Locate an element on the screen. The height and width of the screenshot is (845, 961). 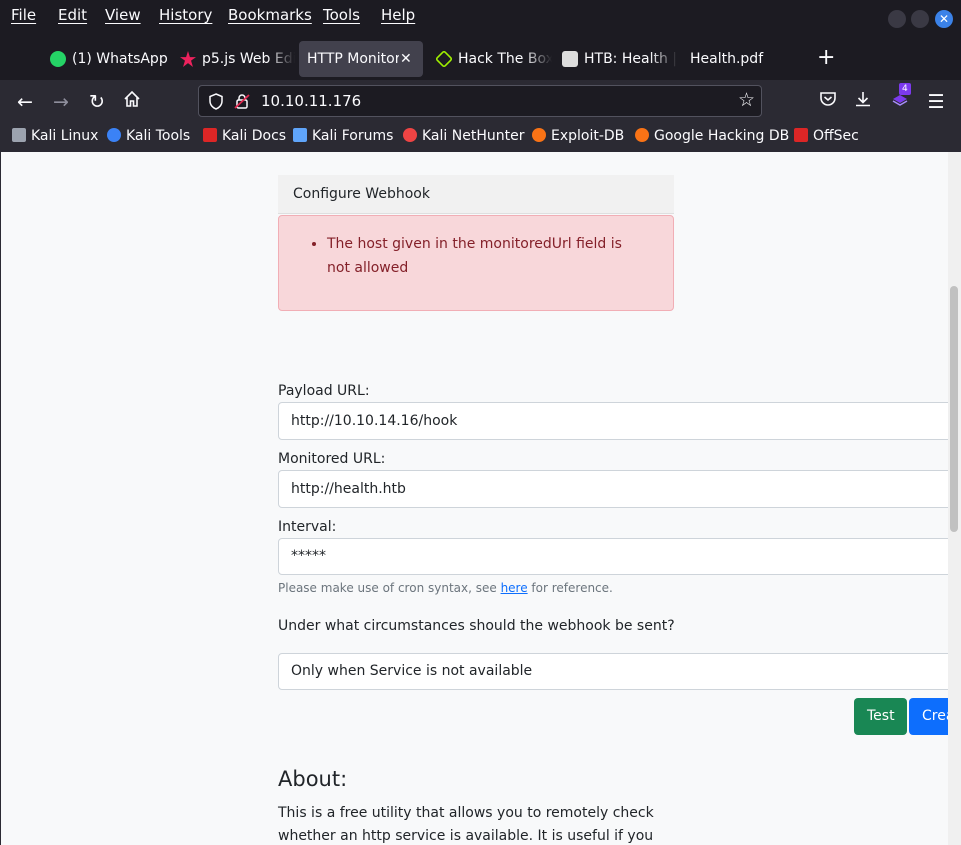
new-tab-button: + is located at coordinates (826, 58).